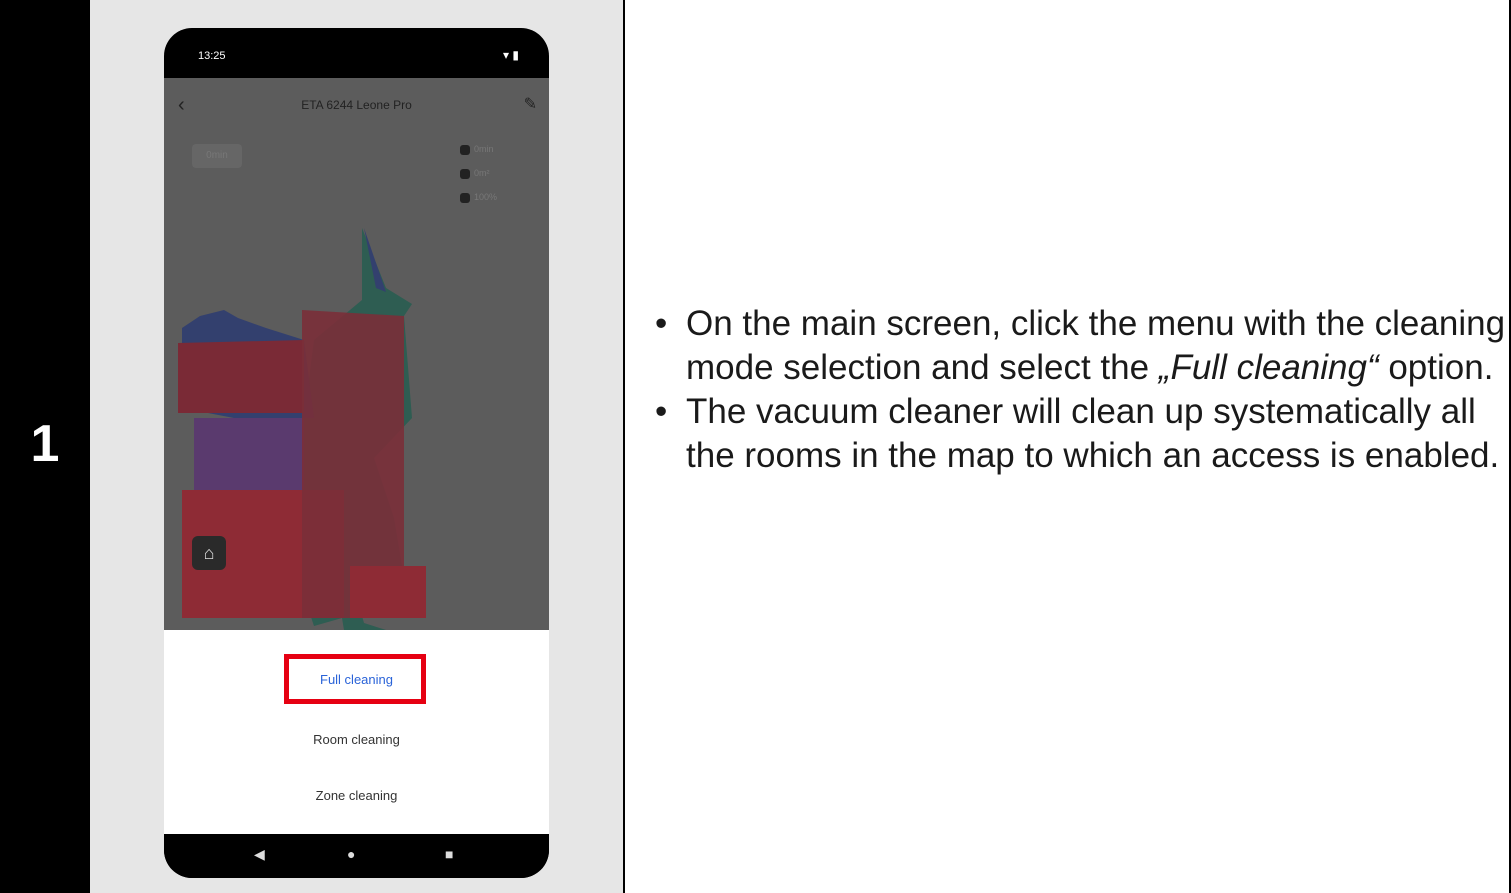  I want to click on edit-icon: ✎, so click(530, 104).